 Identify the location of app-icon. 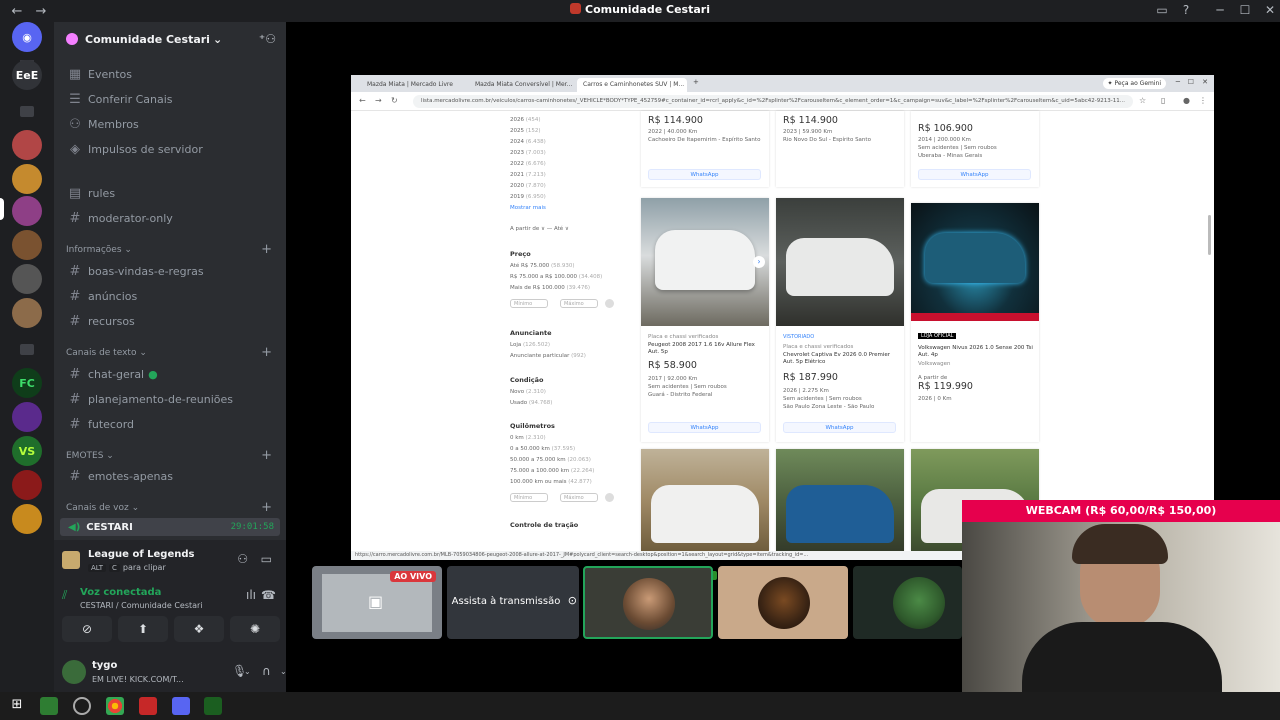
(49, 706).